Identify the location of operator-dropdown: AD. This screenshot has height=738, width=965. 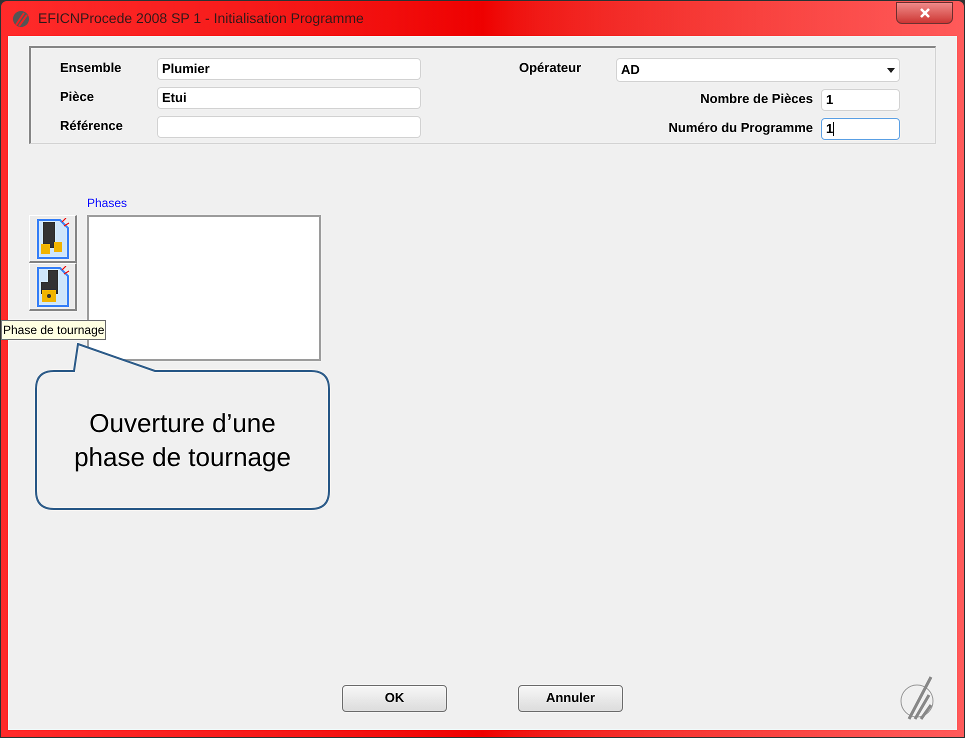
(758, 70).